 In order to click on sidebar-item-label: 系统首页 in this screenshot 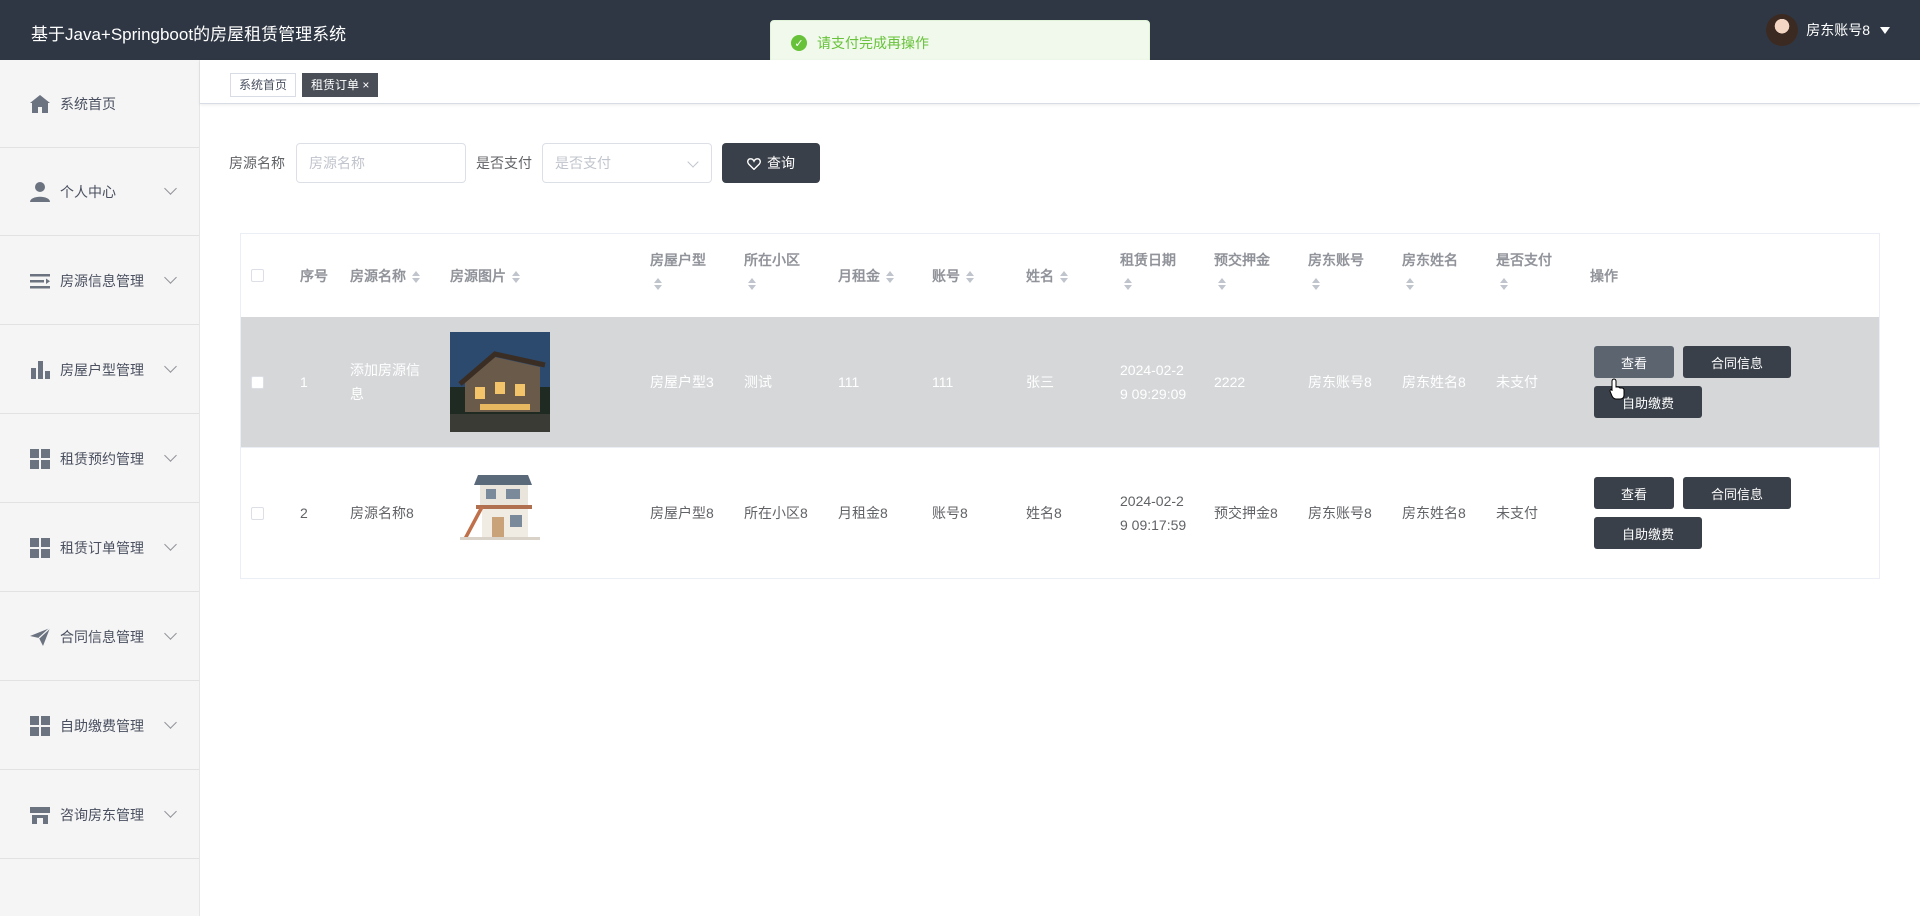, I will do `click(88, 103)`.